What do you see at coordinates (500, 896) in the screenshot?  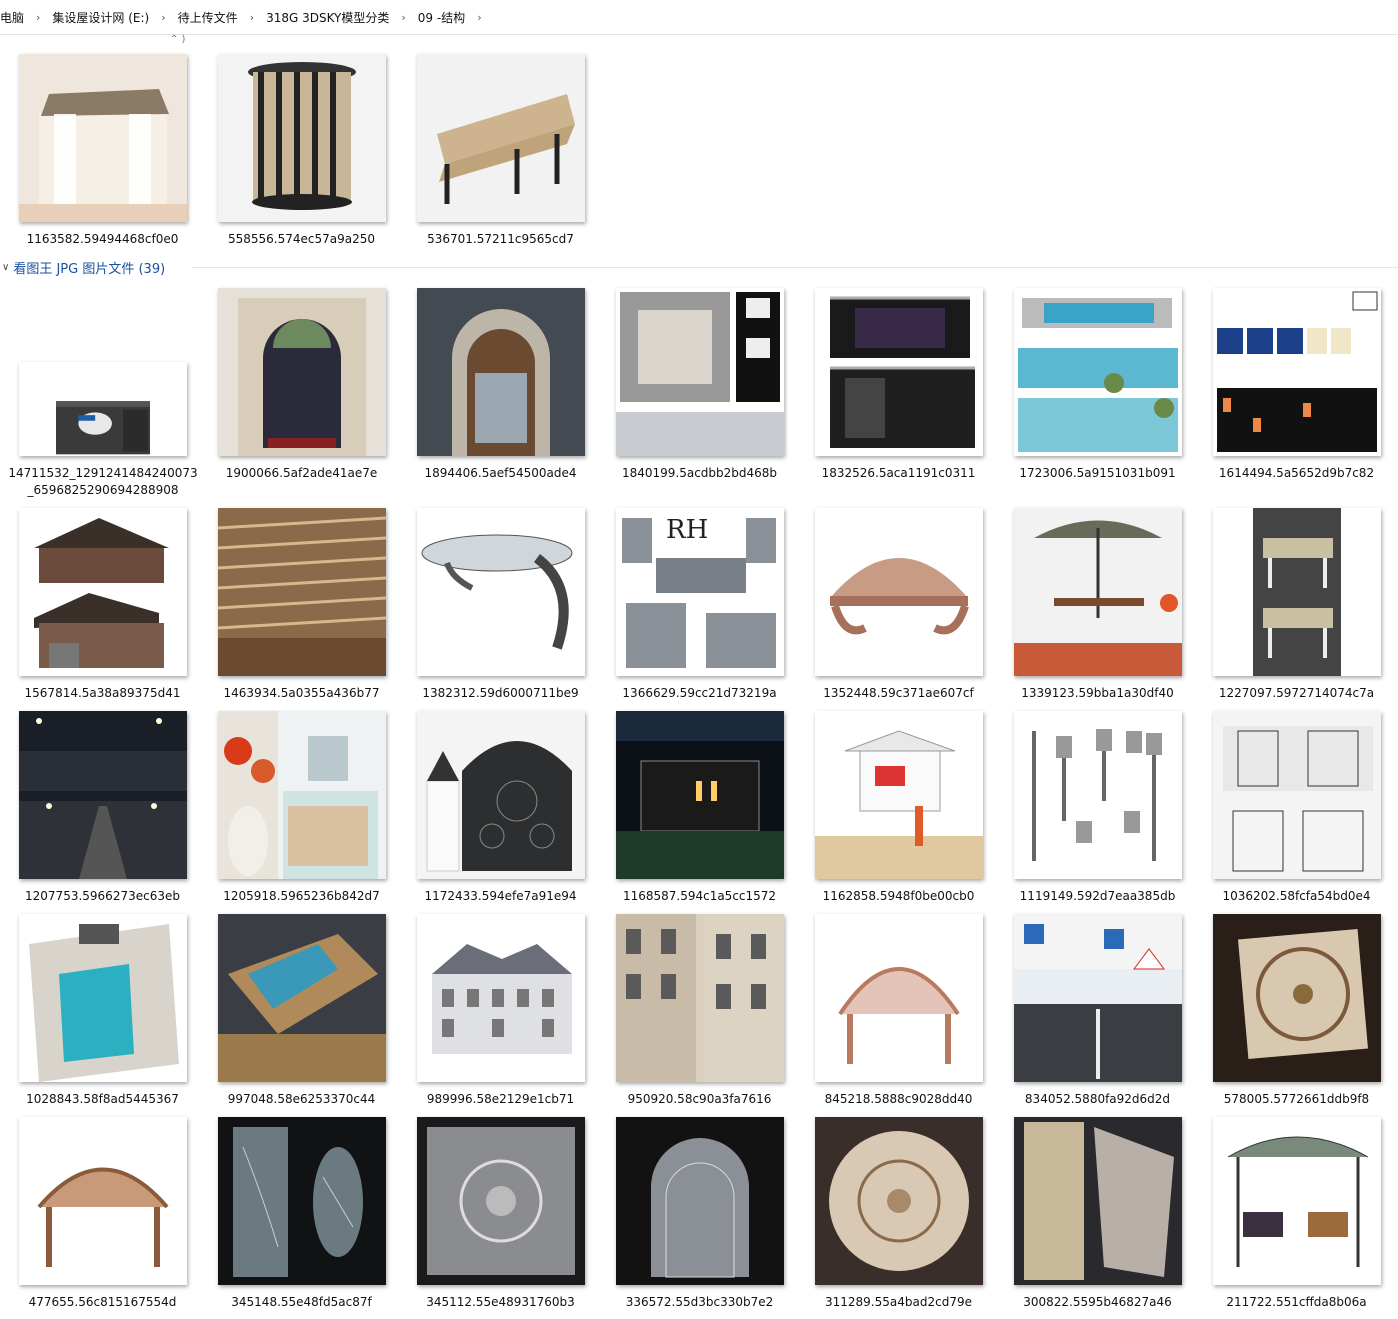 I see `file-name: 1172433.594efe7a91e94` at bounding box center [500, 896].